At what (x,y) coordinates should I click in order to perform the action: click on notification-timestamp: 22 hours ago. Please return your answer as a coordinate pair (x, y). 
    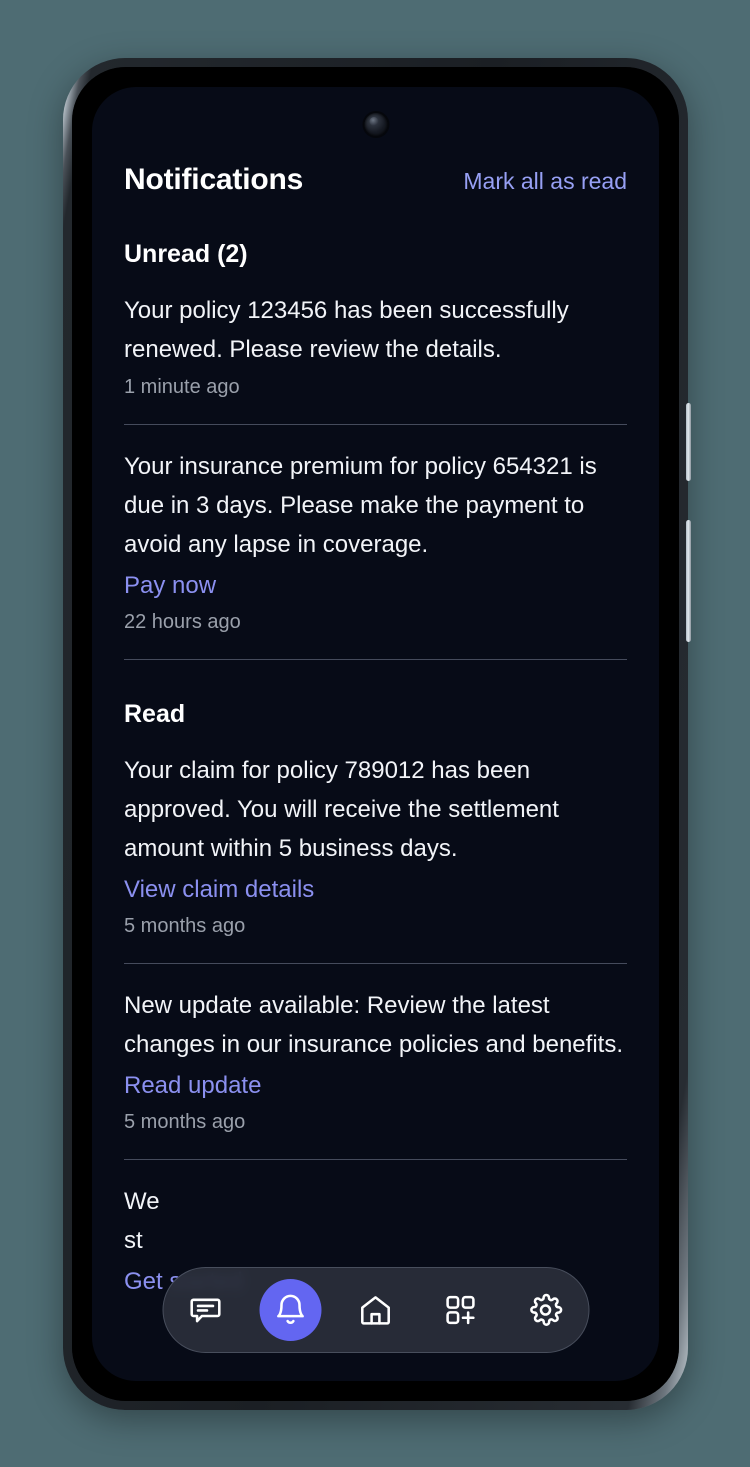
    Looking at the image, I should click on (182, 622).